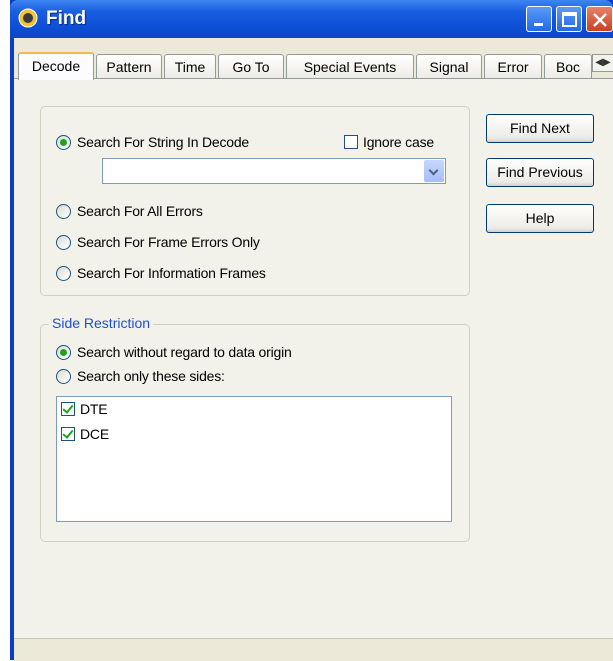 The width and height of the screenshot is (613, 661). I want to click on radio-all-errors-label: Search For All Errors, so click(140, 211).